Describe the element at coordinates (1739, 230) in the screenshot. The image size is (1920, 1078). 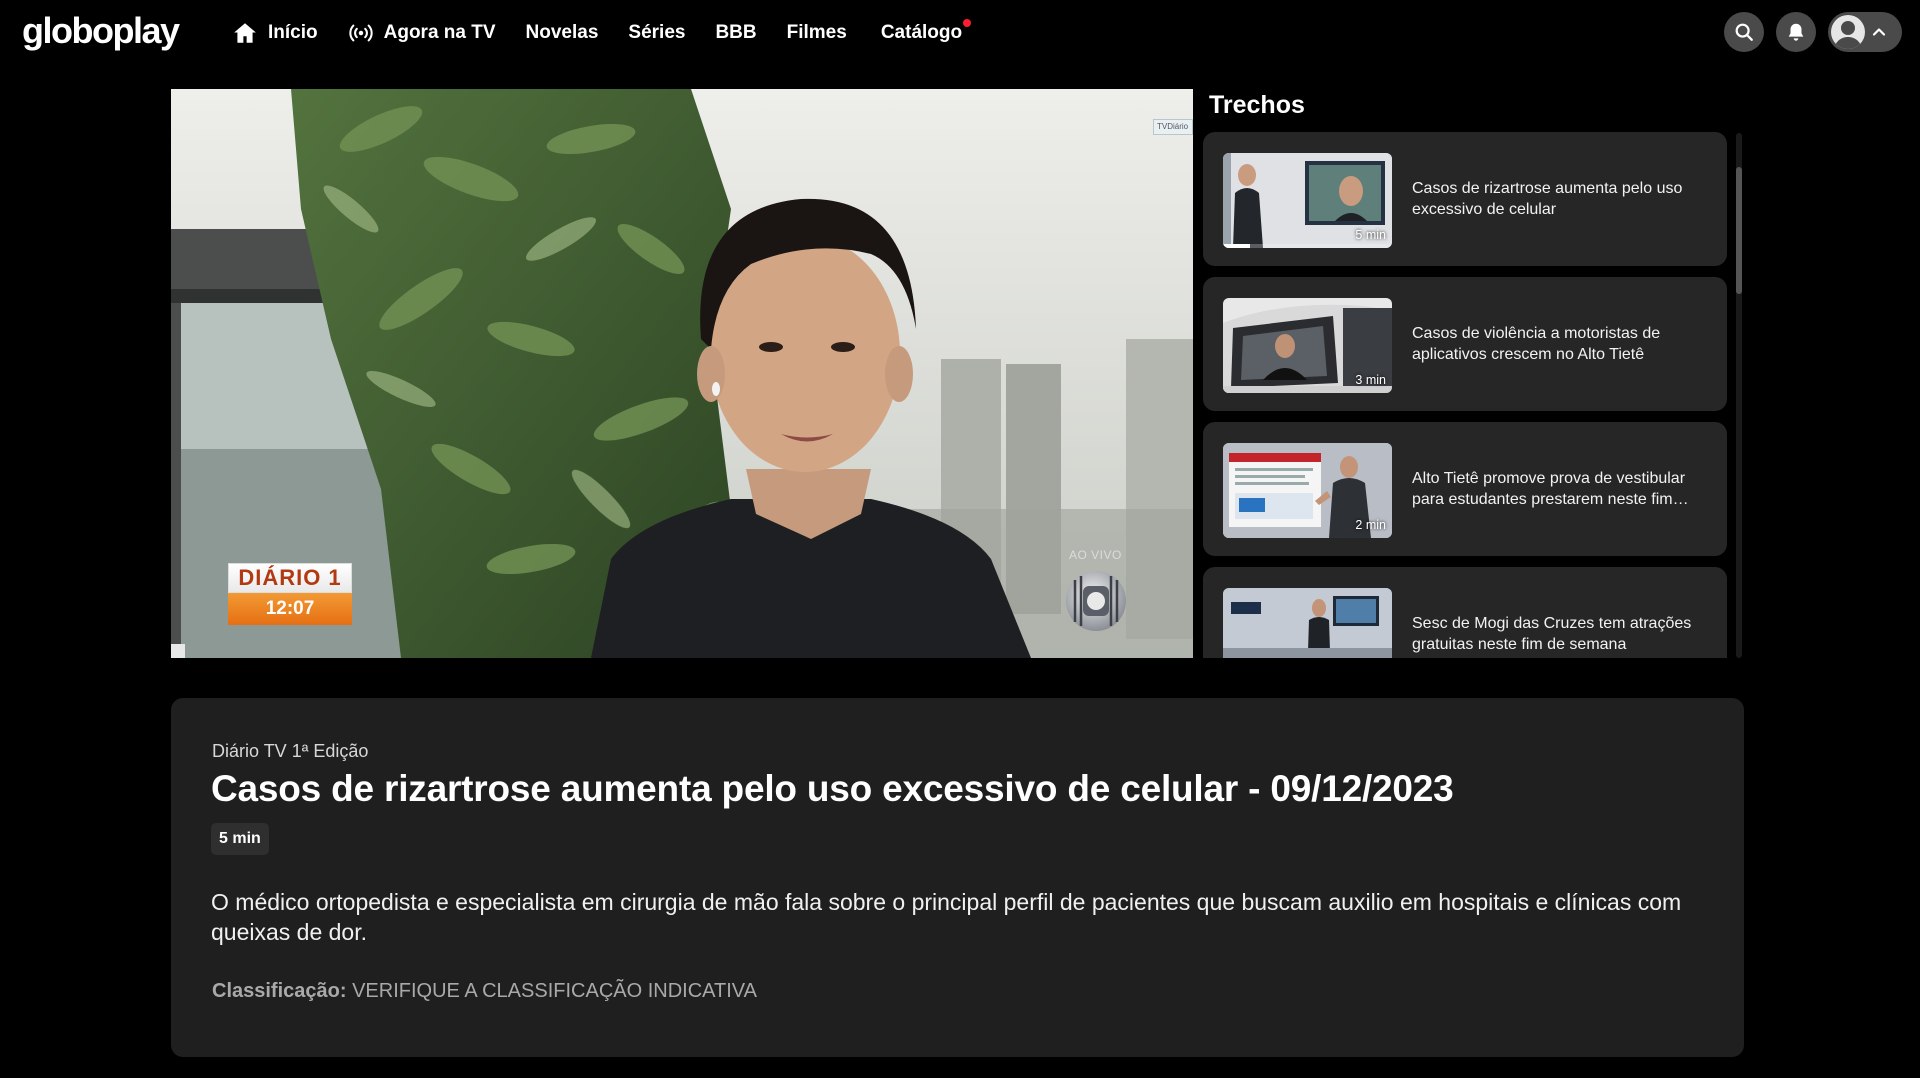
I see `scrollbar-thumb` at that location.